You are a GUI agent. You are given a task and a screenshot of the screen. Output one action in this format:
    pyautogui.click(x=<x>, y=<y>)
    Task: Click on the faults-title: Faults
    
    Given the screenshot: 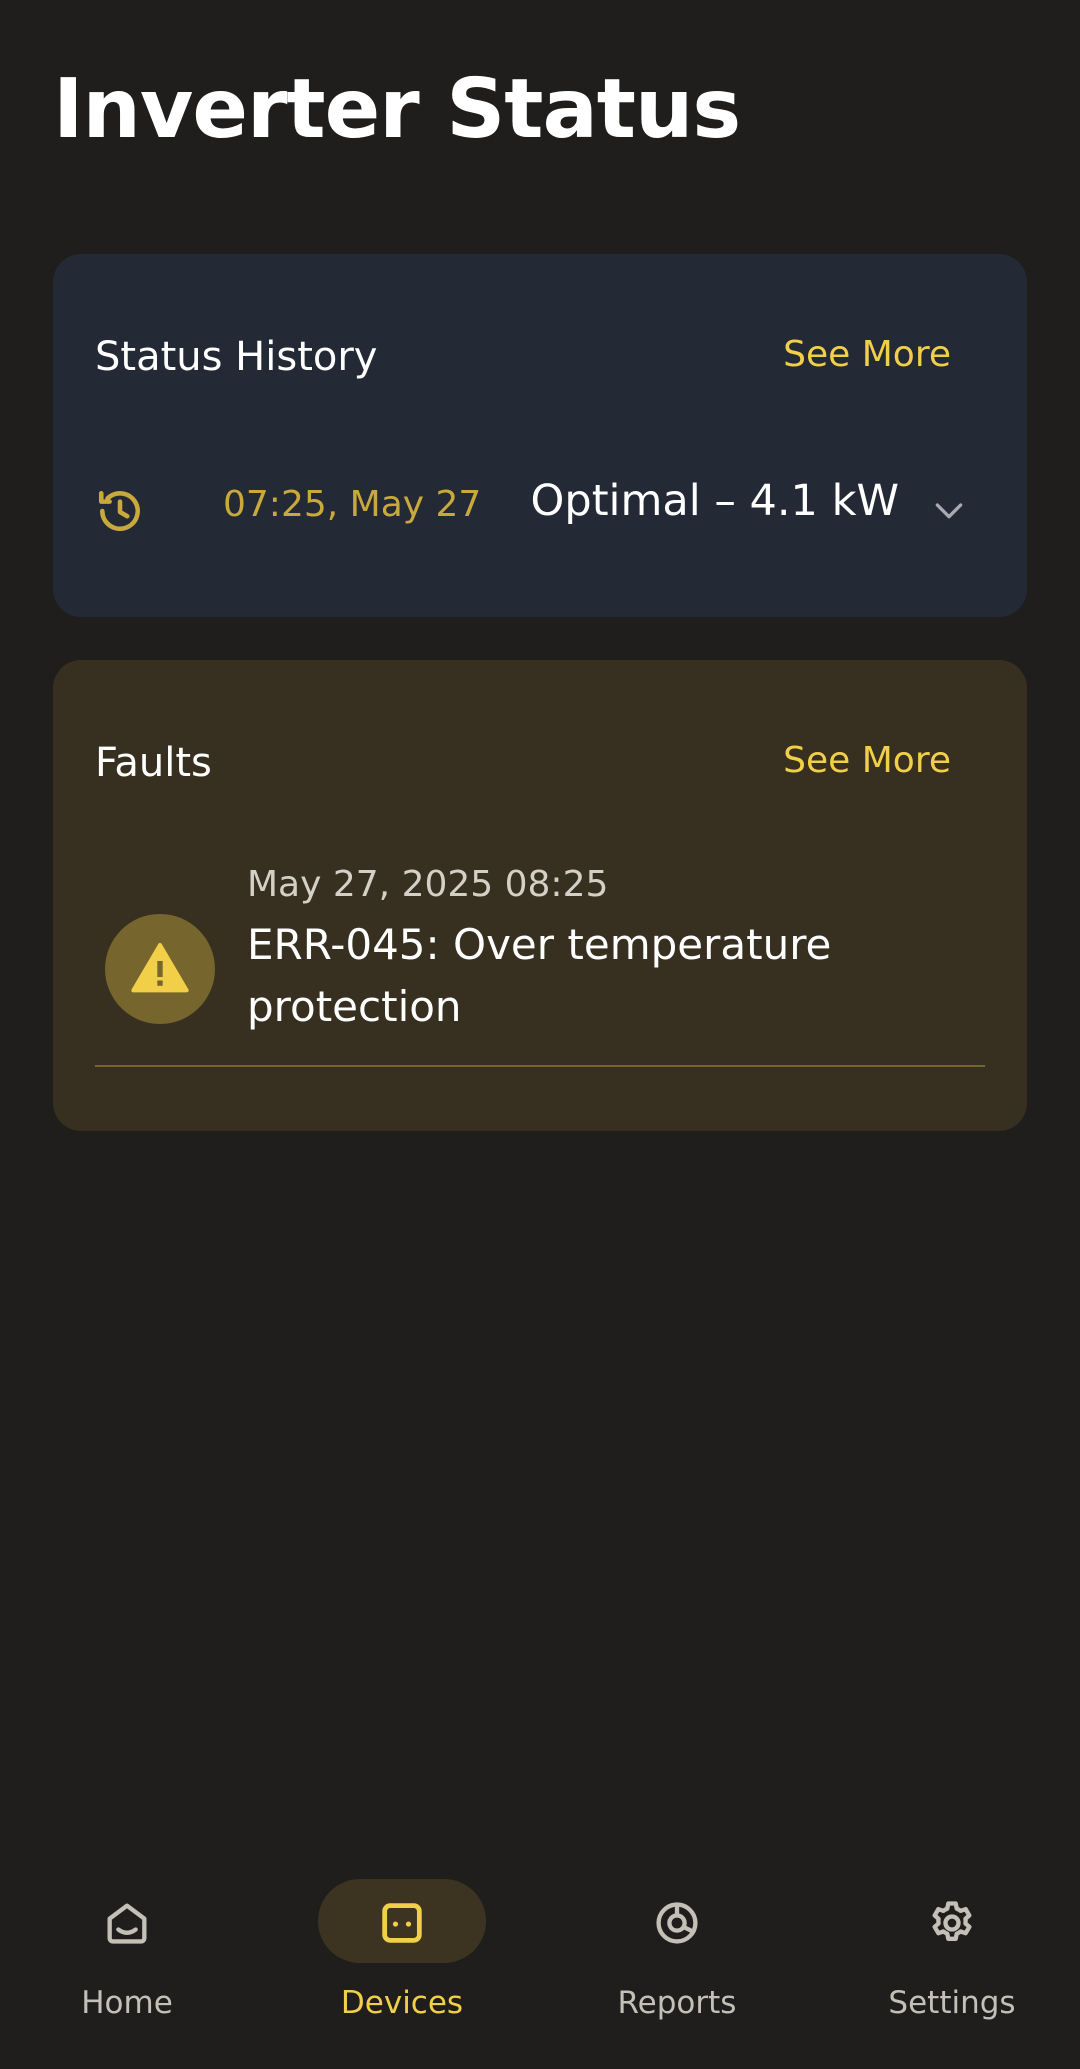 What is the action you would take?
    pyautogui.click(x=153, y=763)
    